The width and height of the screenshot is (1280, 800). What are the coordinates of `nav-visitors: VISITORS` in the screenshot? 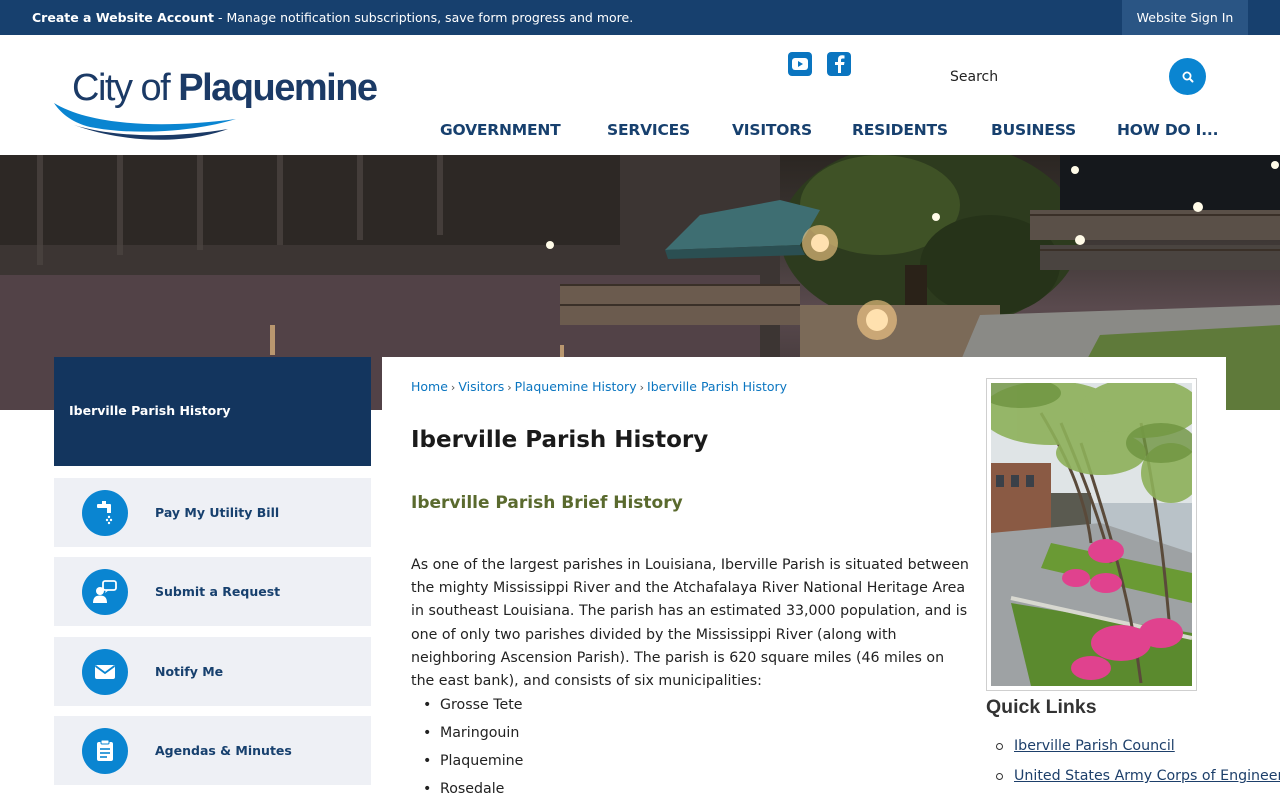 It's located at (772, 130).